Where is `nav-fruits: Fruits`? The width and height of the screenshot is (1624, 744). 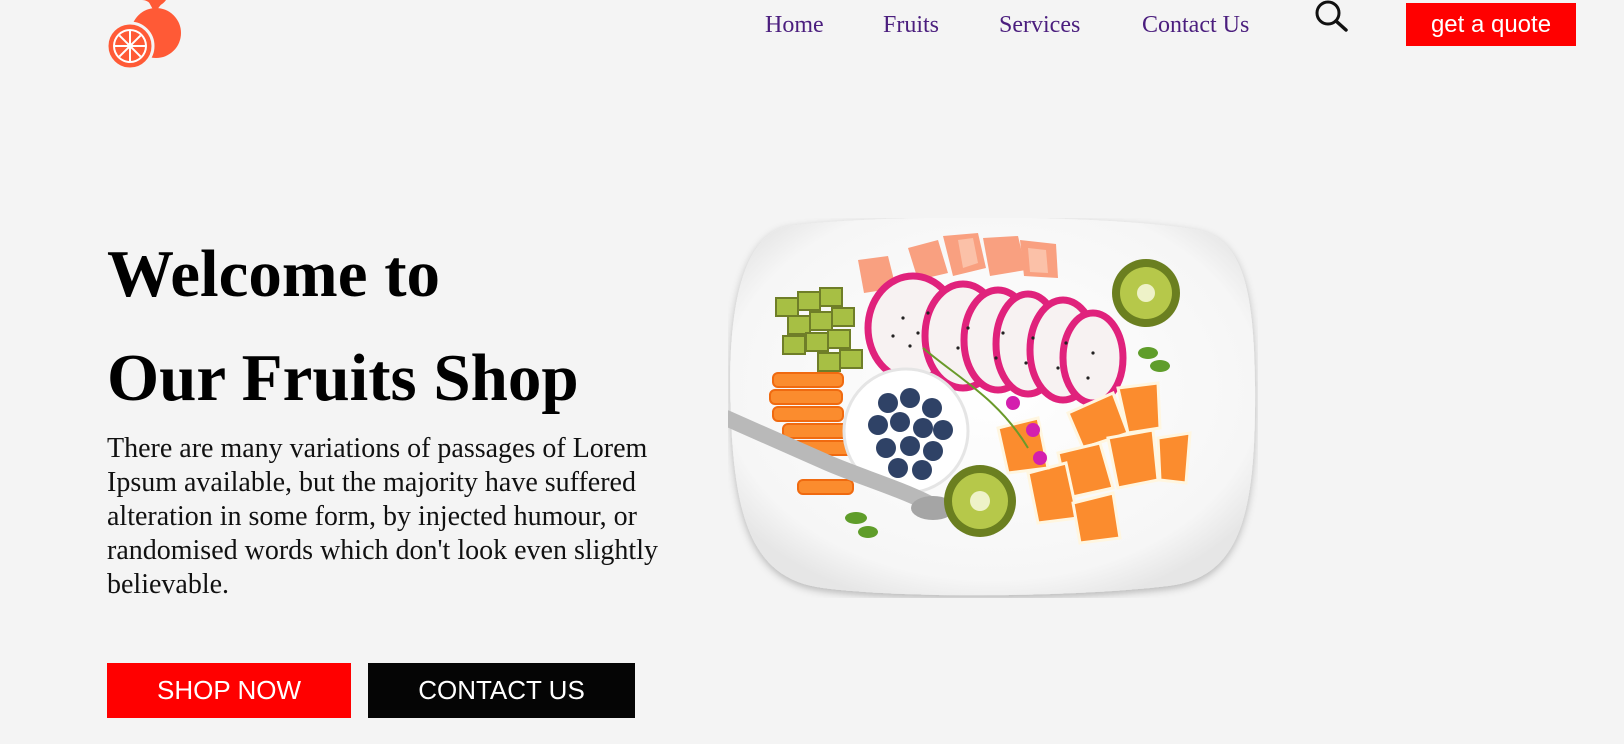 nav-fruits: Fruits is located at coordinates (941, 25).